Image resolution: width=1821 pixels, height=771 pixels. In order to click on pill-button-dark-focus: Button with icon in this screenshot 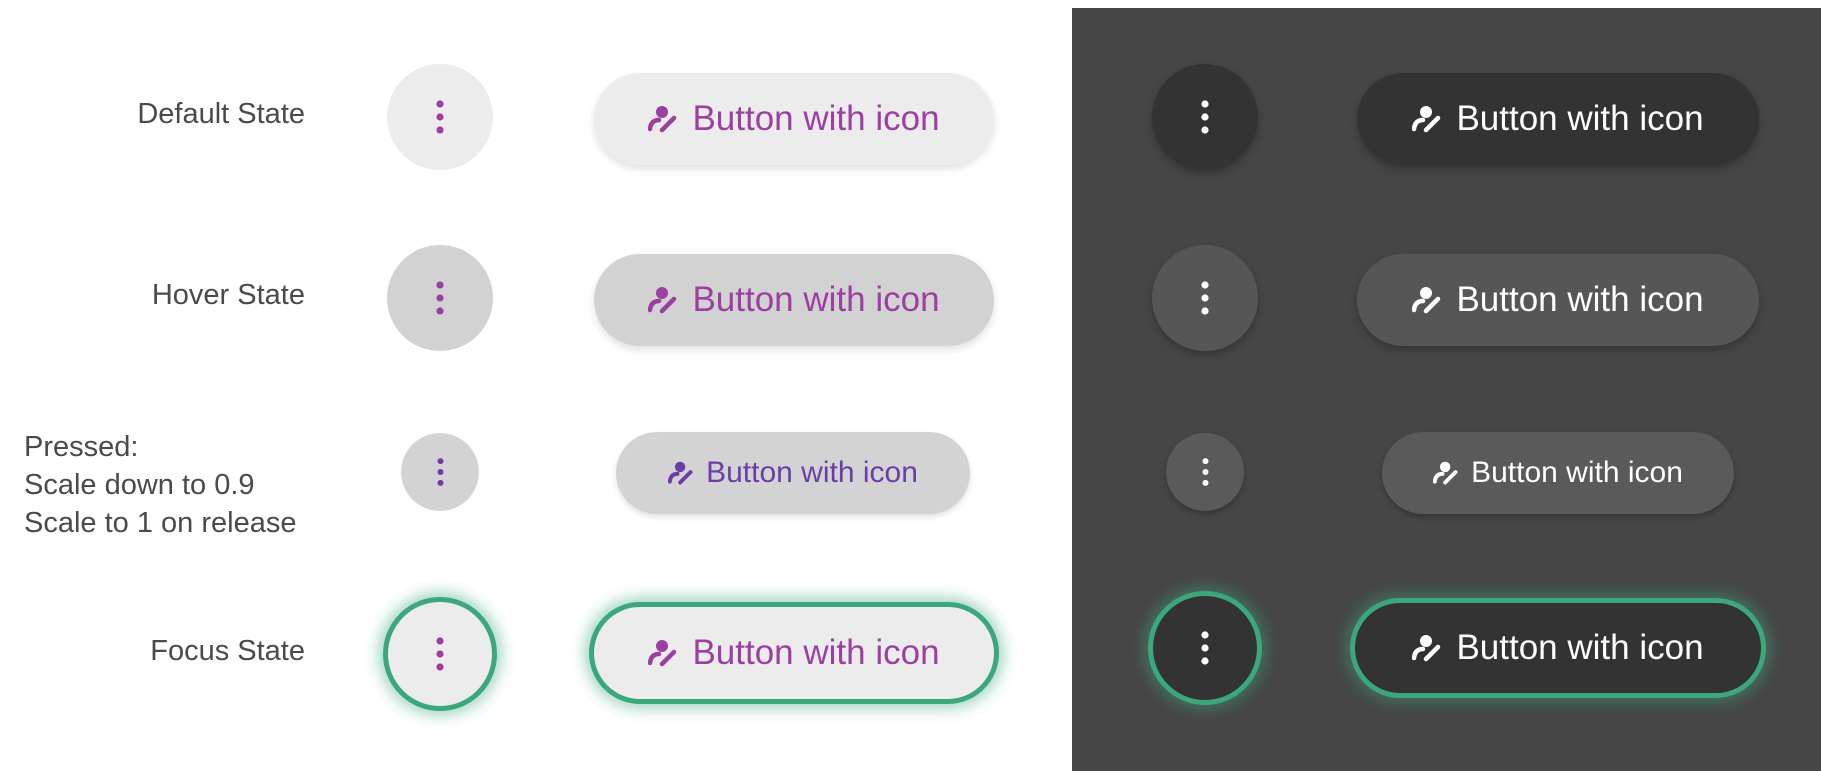, I will do `click(1558, 648)`.